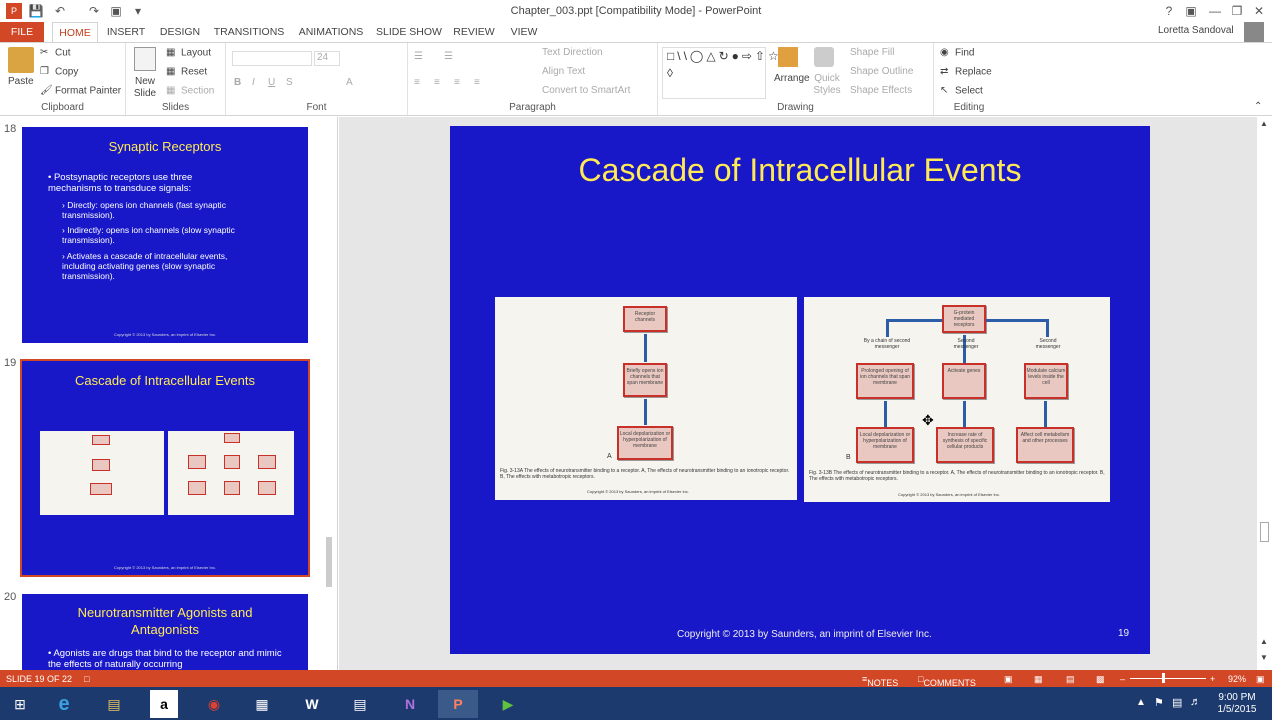 This screenshot has height=720, width=1272. Describe the element at coordinates (437, 82) in the screenshot. I see `align-center-icon: ≡` at that location.